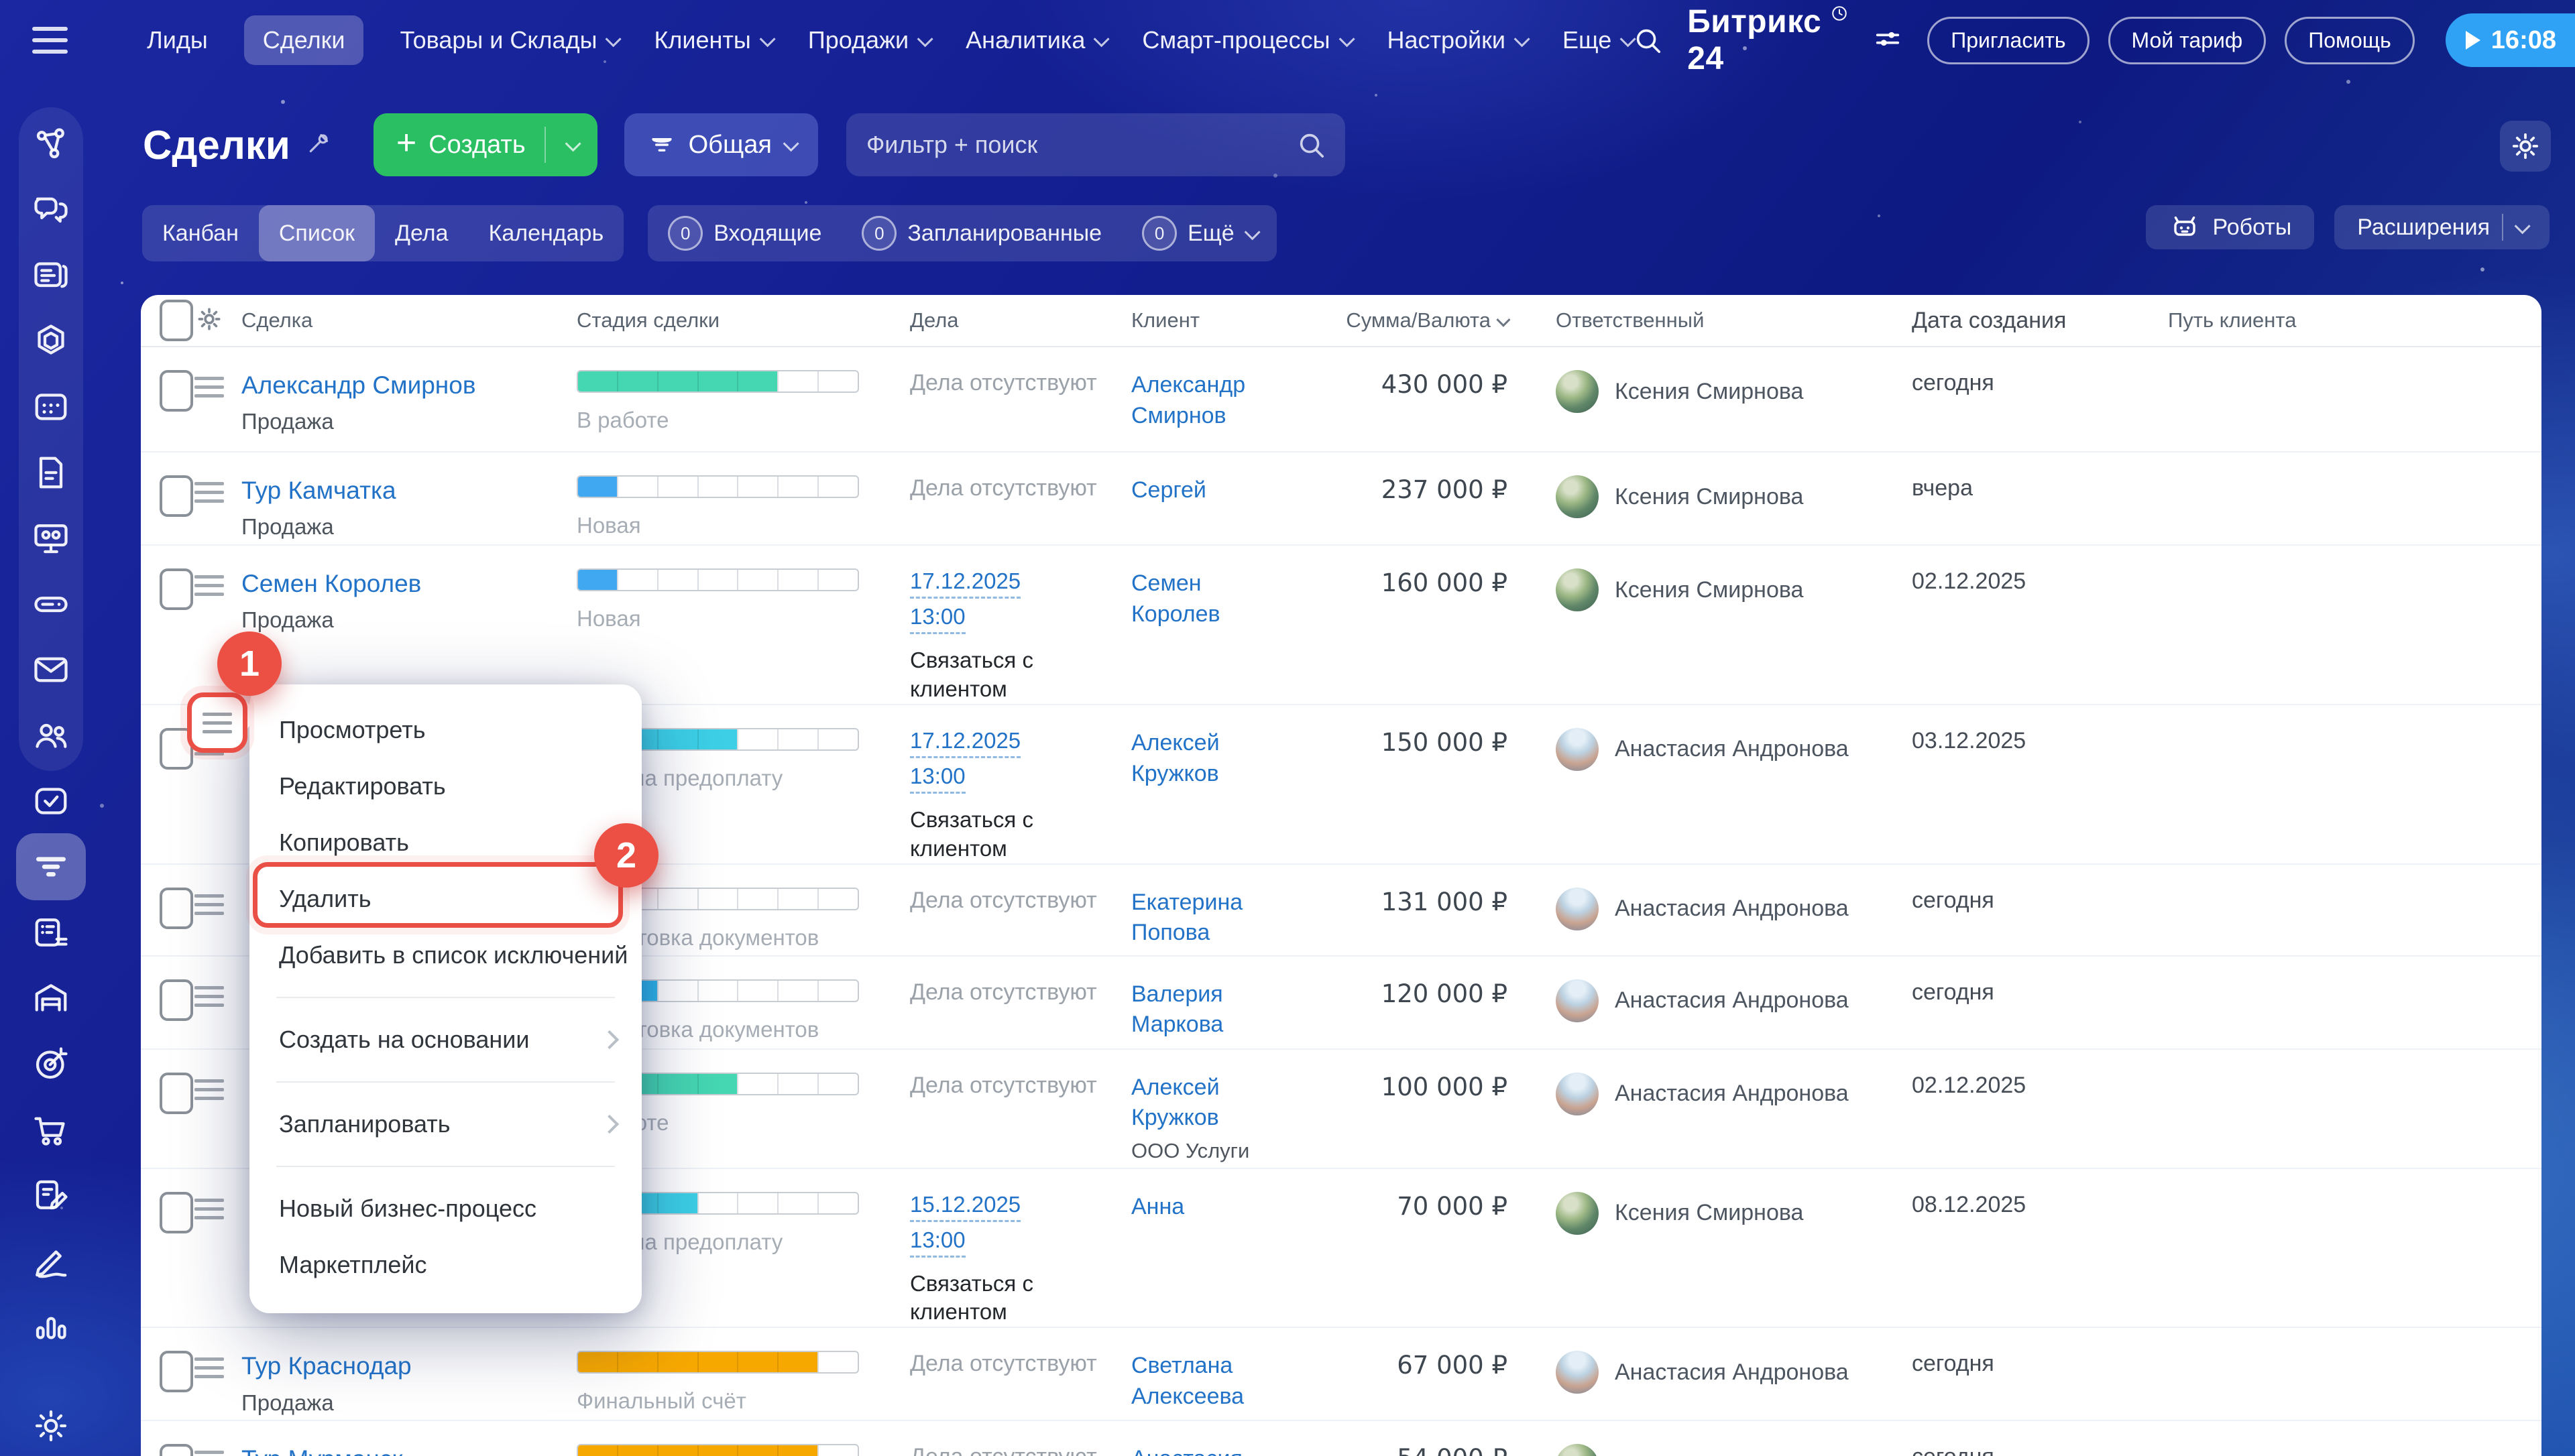 Image resolution: width=2575 pixels, height=1456 pixels. What do you see at coordinates (1207, 918) in the screenshot?
I see `client-link: Екатерина Попова` at bounding box center [1207, 918].